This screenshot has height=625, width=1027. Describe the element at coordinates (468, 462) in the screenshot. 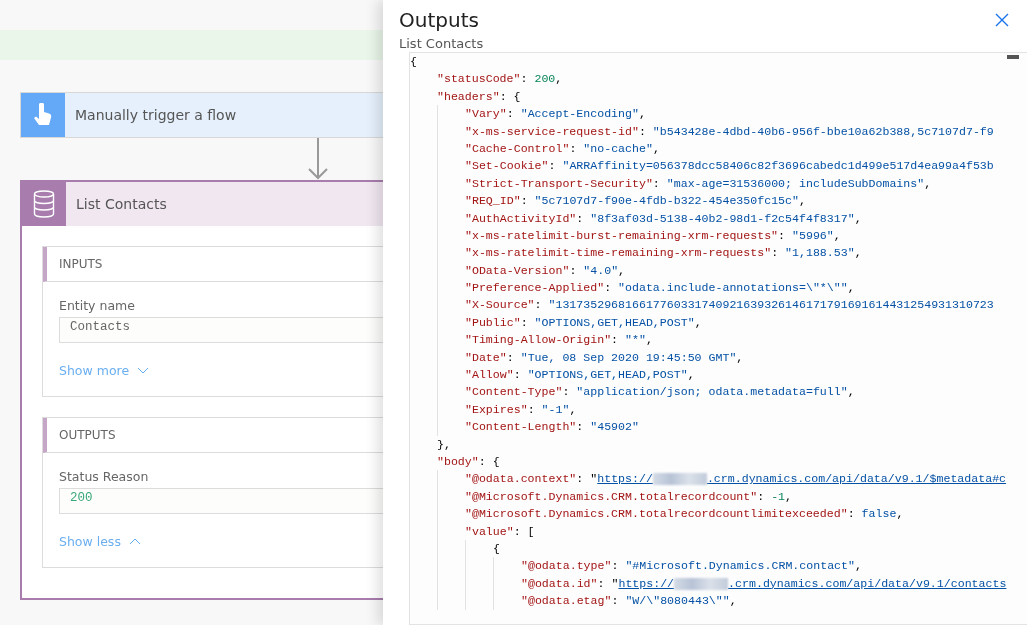

I see `code-line: "body": {` at that location.